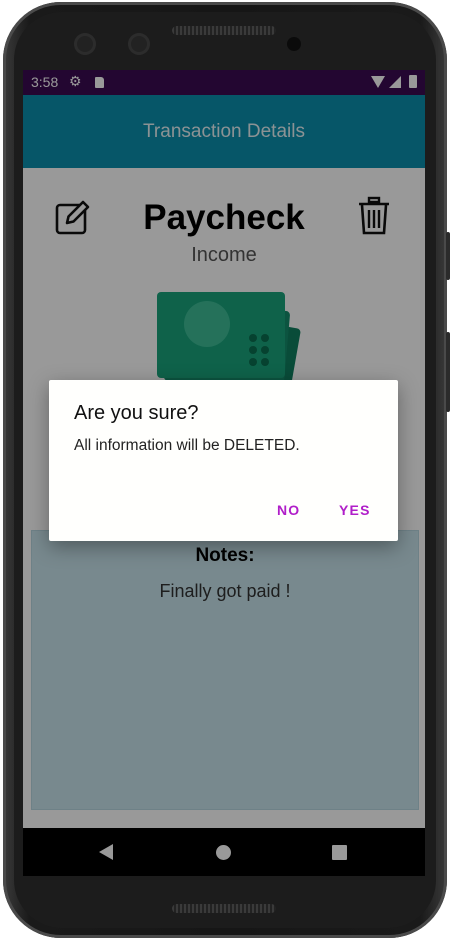  Describe the element at coordinates (136, 413) in the screenshot. I see `dialog-title: Are you sure?` at that location.